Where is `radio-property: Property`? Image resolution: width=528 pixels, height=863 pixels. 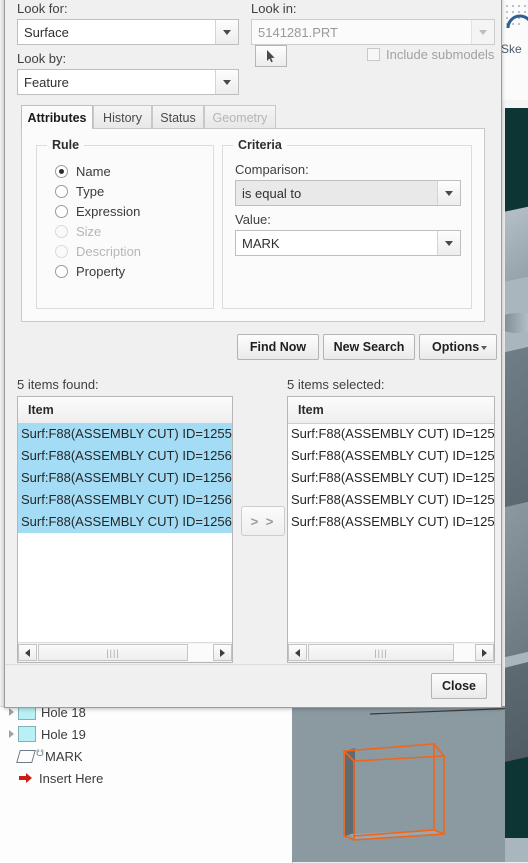 radio-property: Property is located at coordinates (90, 271).